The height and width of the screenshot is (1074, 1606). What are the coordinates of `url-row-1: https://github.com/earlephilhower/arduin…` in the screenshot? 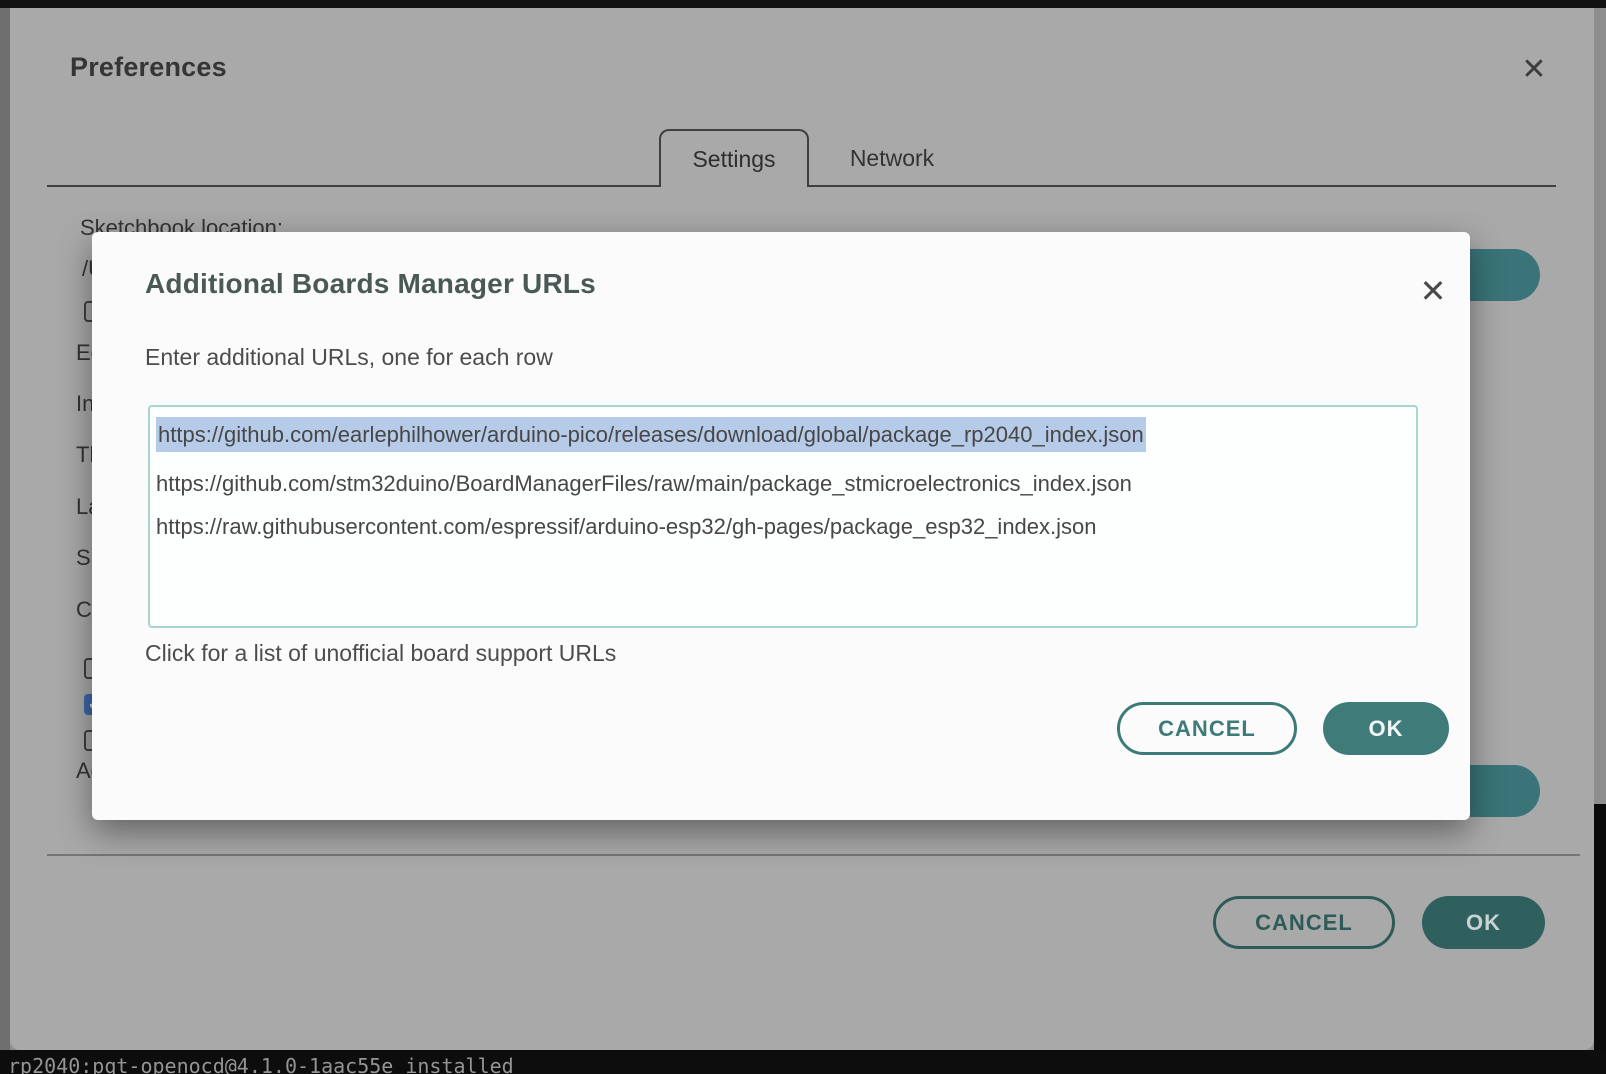 It's located at (651, 434).